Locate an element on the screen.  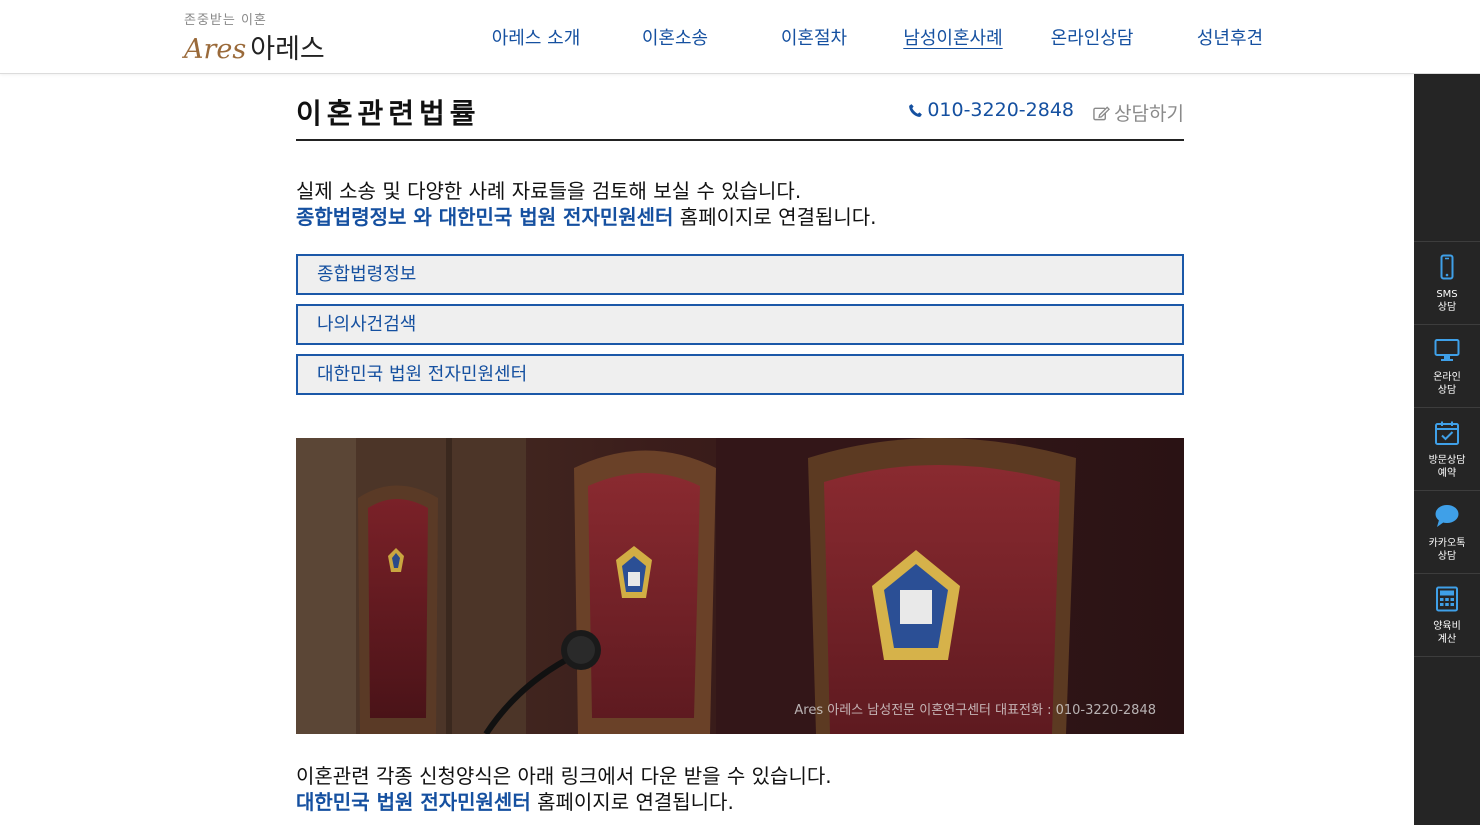
nav-item-male-divorce-cases: 남성이혼사례 is located at coordinates (953, 37).